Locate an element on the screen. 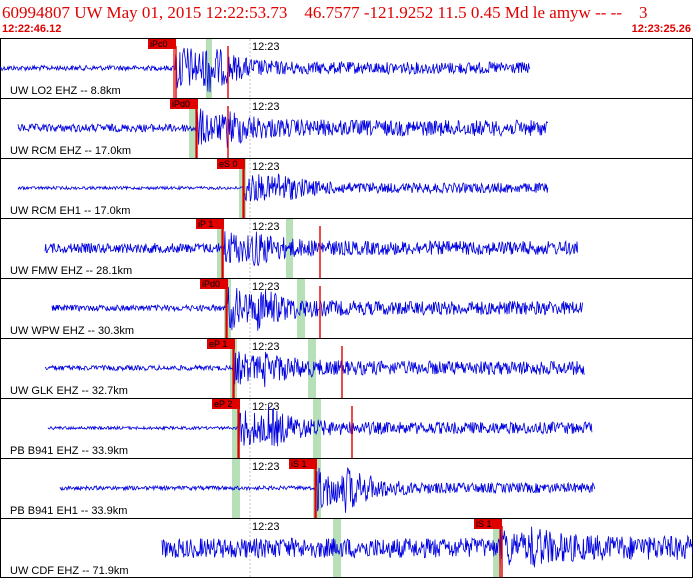 This screenshot has height=578, width=693. pick-label: iPc0 is located at coordinates (159, 44).